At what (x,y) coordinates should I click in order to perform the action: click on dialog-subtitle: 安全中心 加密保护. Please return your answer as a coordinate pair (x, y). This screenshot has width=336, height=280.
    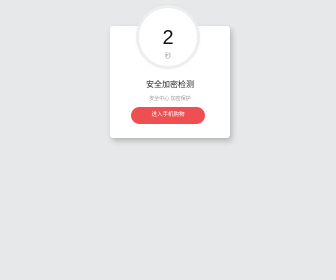
    Looking at the image, I should click on (170, 99).